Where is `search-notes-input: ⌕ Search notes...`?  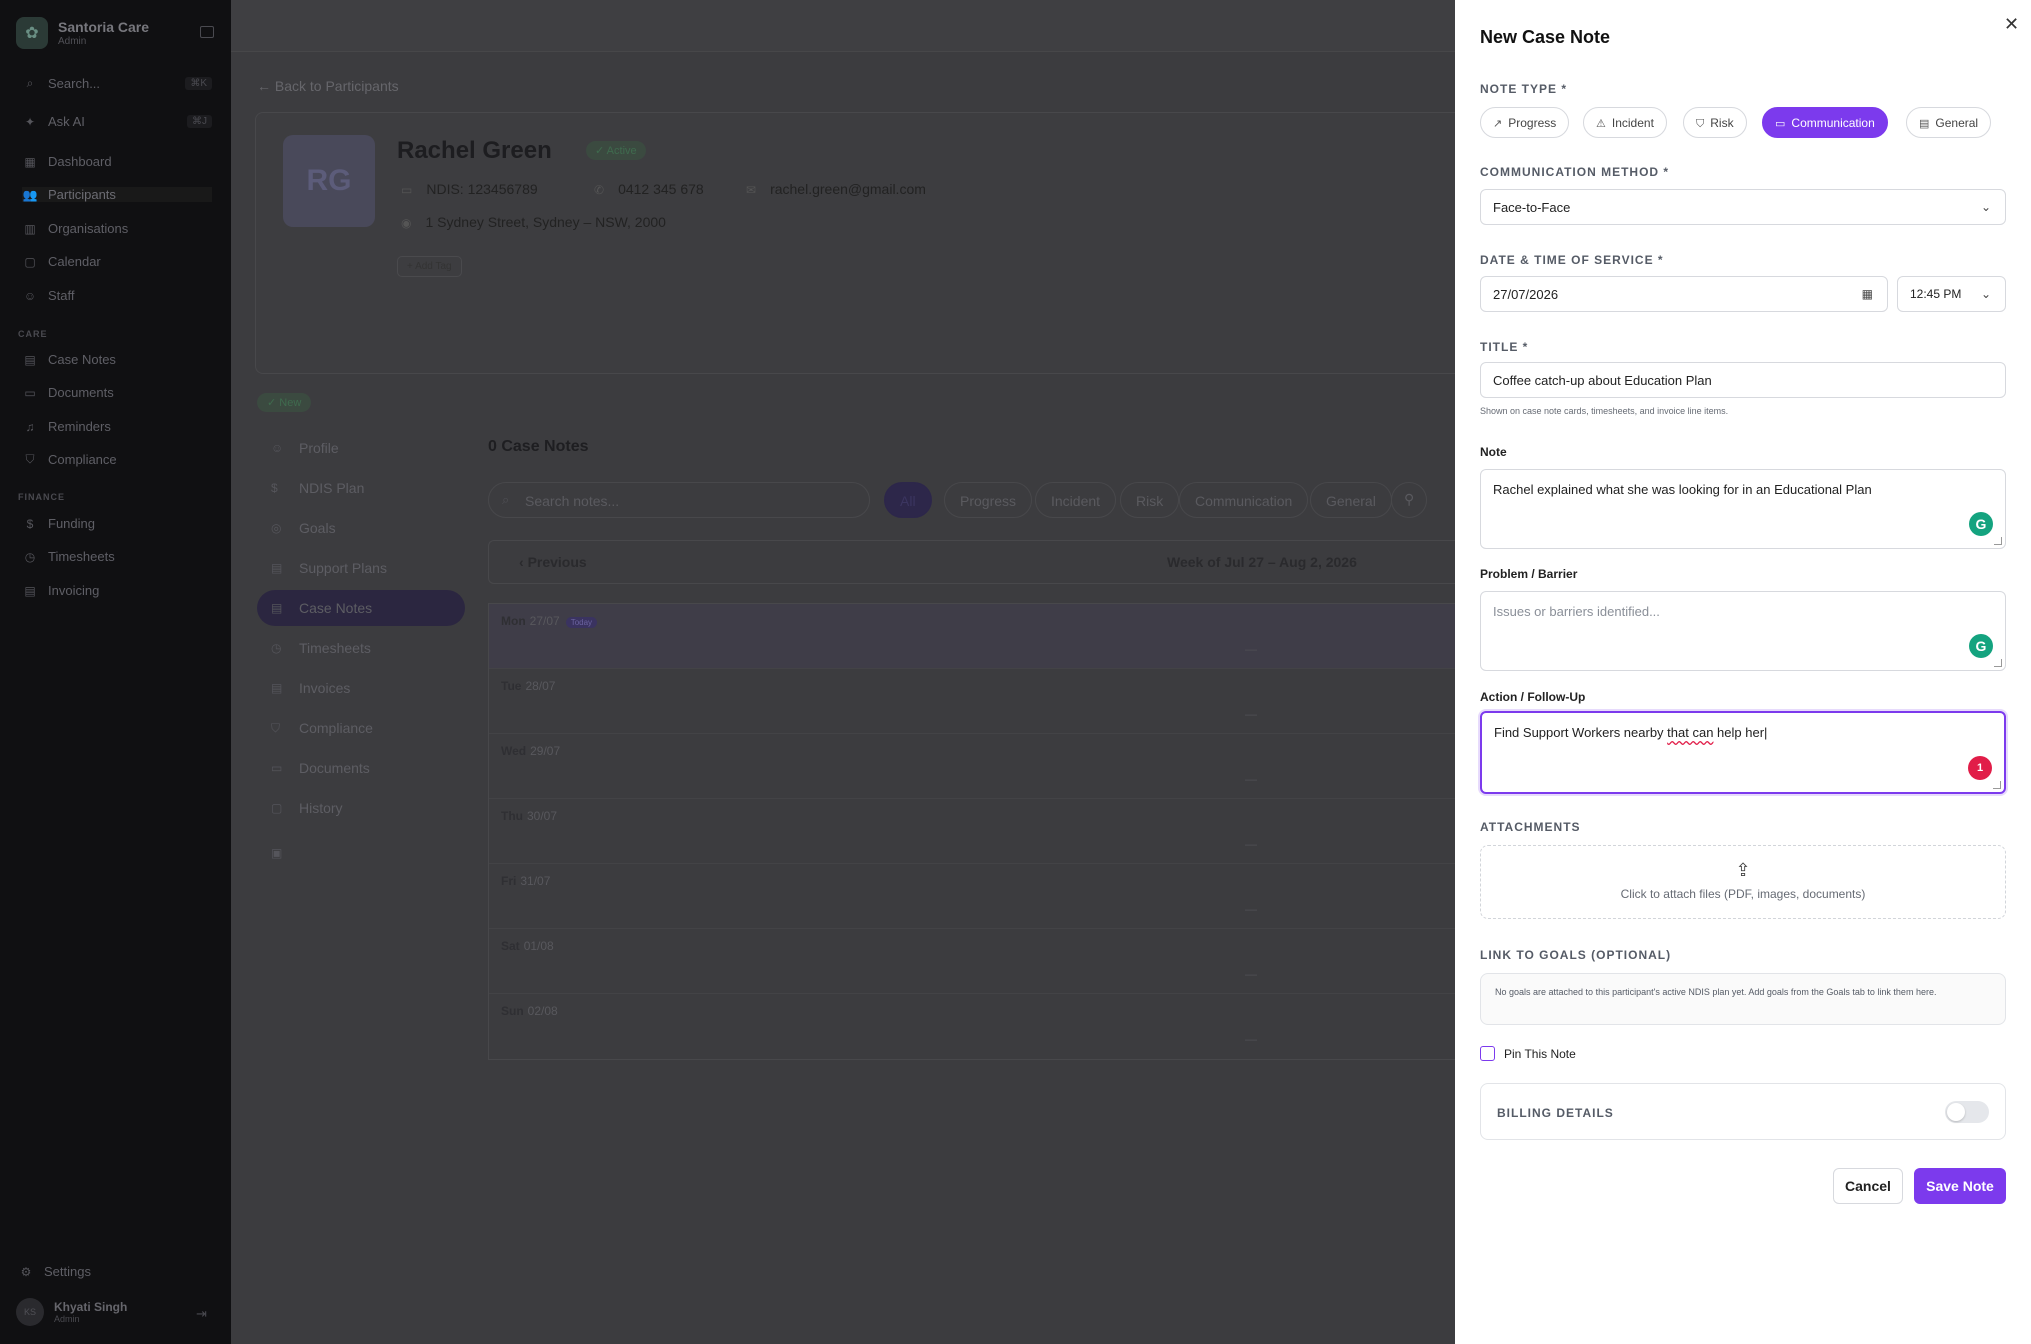
search-notes-input: ⌕ Search notes... is located at coordinates (679, 500).